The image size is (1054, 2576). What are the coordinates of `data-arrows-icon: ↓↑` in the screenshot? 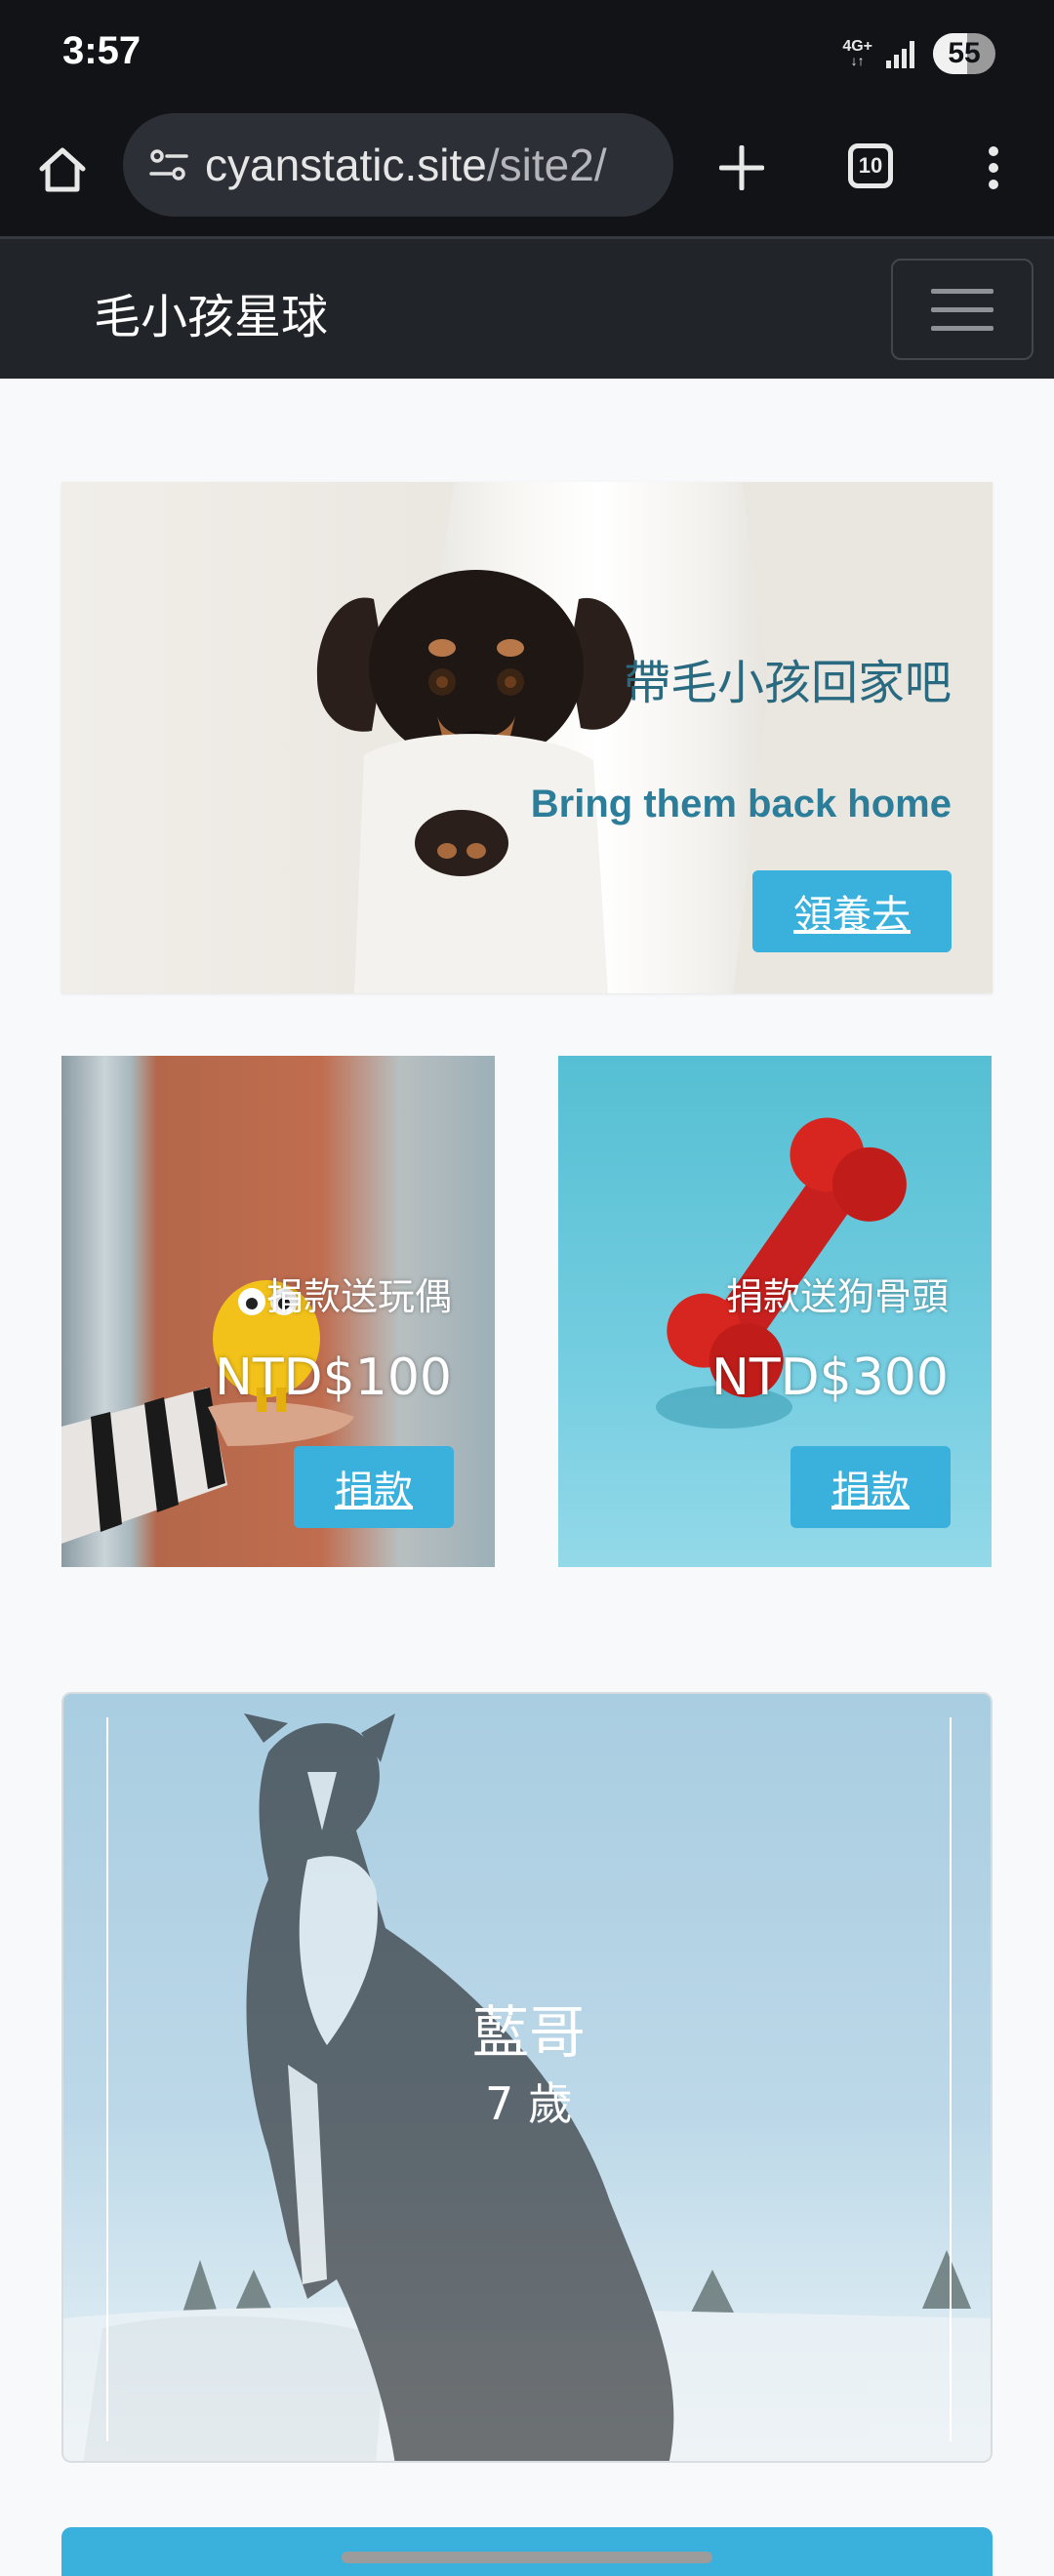 It's located at (857, 60).